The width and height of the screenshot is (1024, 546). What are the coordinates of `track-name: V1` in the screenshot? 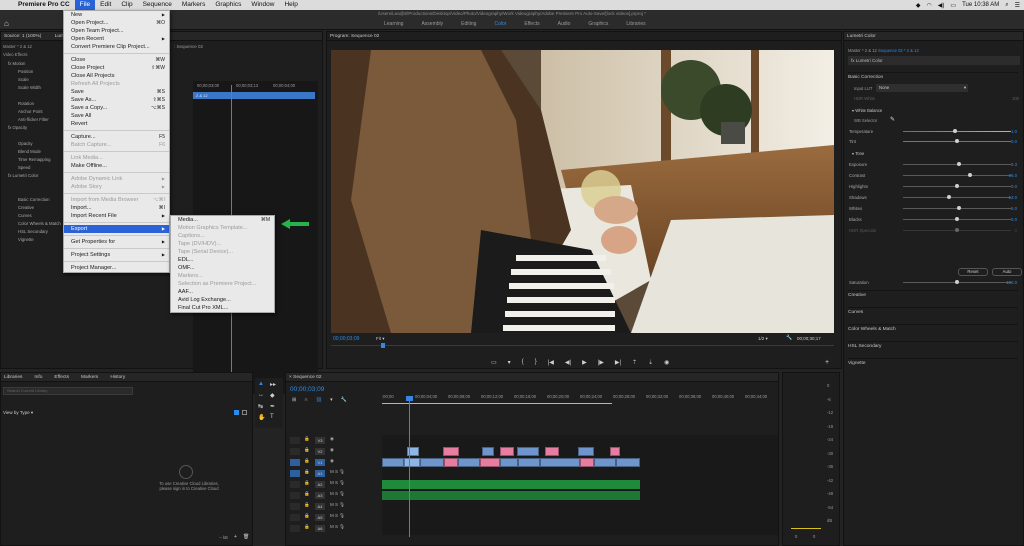 It's located at (320, 462).